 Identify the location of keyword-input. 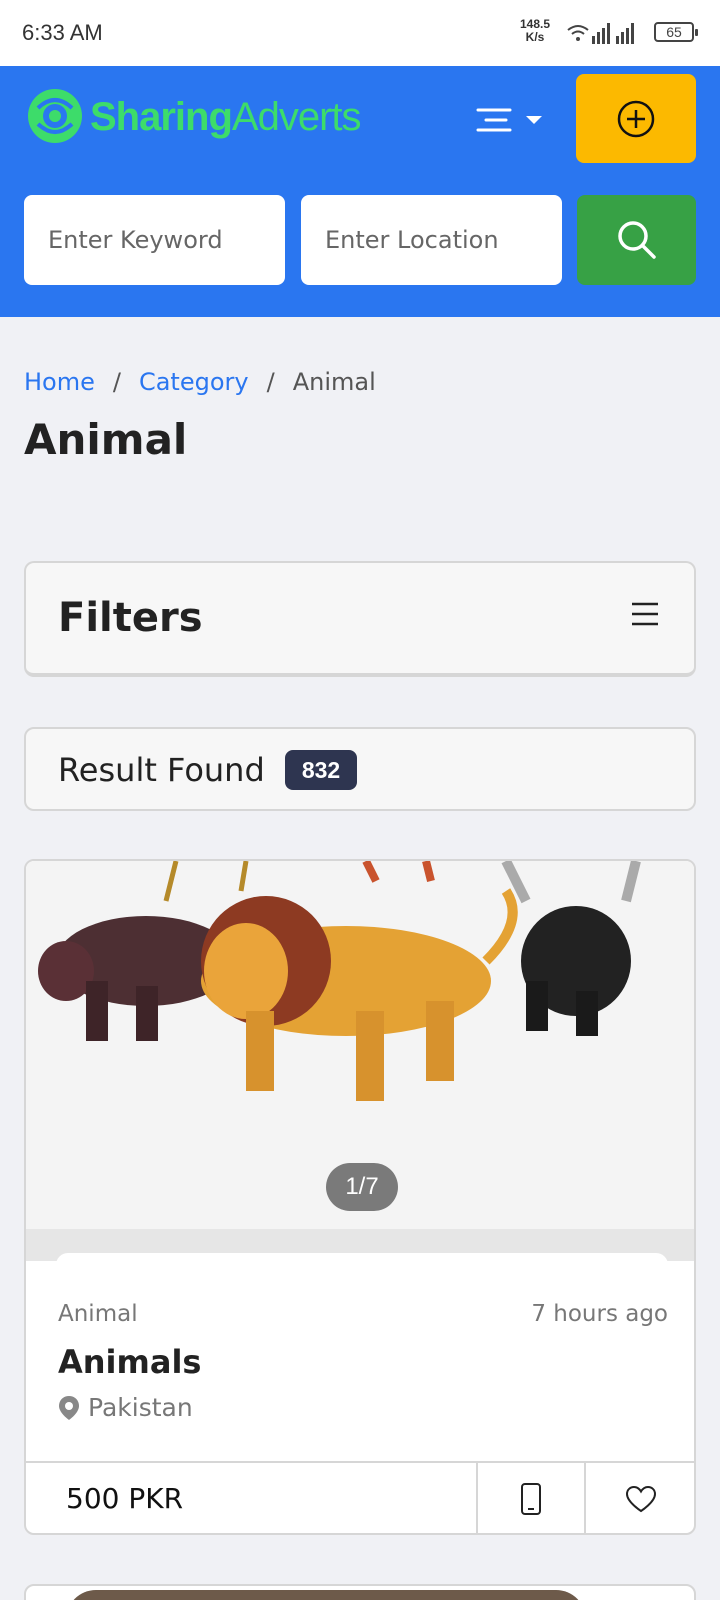
(154, 240).